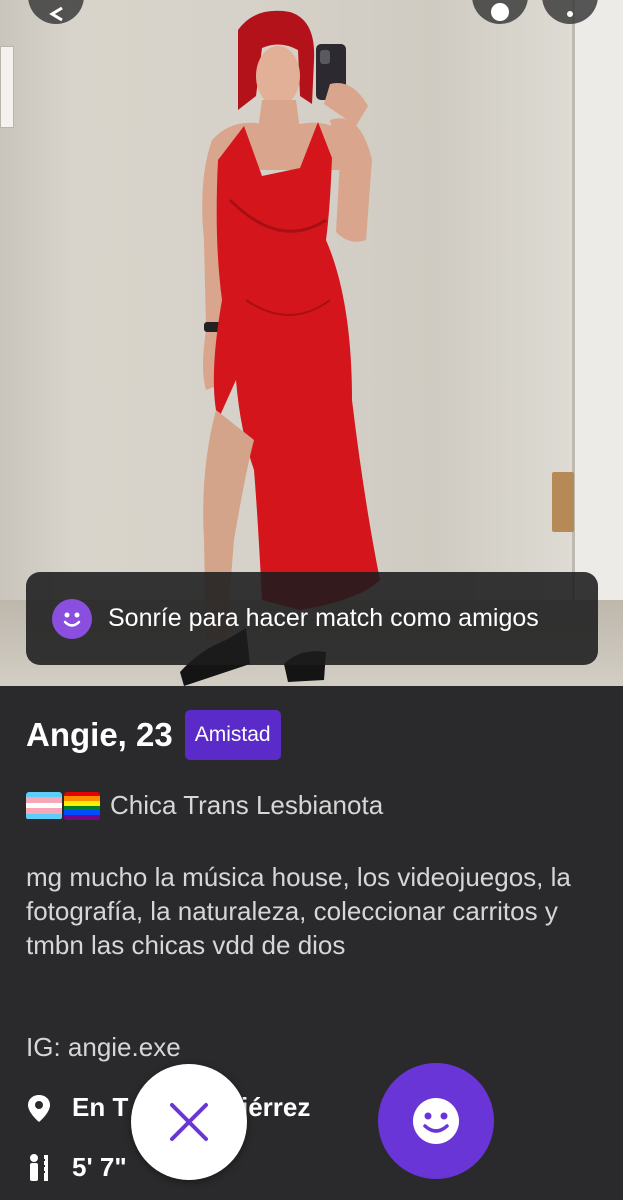  I want to click on close-icon, so click(189, 1122).